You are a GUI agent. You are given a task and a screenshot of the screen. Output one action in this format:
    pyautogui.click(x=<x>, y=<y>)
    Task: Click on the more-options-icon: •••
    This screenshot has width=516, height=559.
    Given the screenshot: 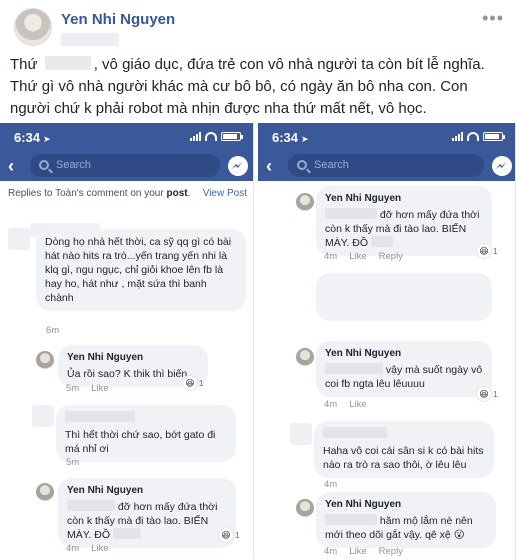 What is the action you would take?
    pyautogui.click(x=493, y=18)
    